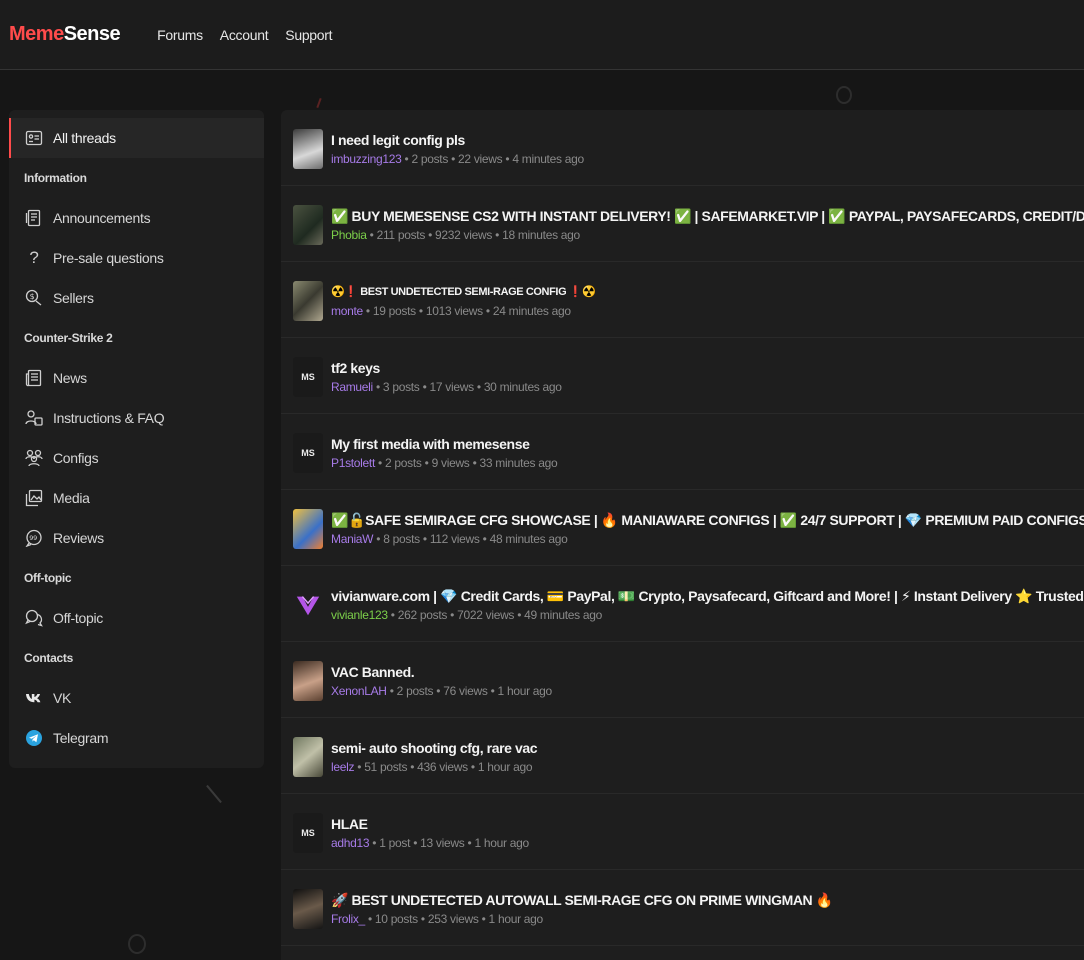  Describe the element at coordinates (34, 458) in the screenshot. I see `configs-icon` at that location.